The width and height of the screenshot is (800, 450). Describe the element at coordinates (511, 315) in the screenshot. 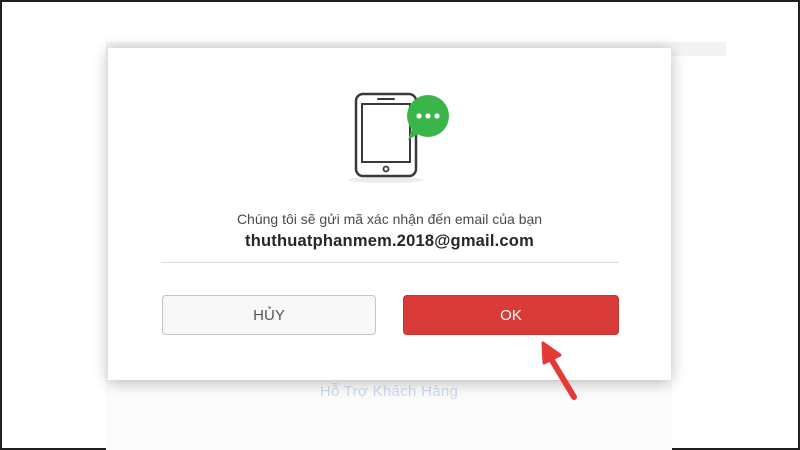

I see `ok-button: OK` at that location.